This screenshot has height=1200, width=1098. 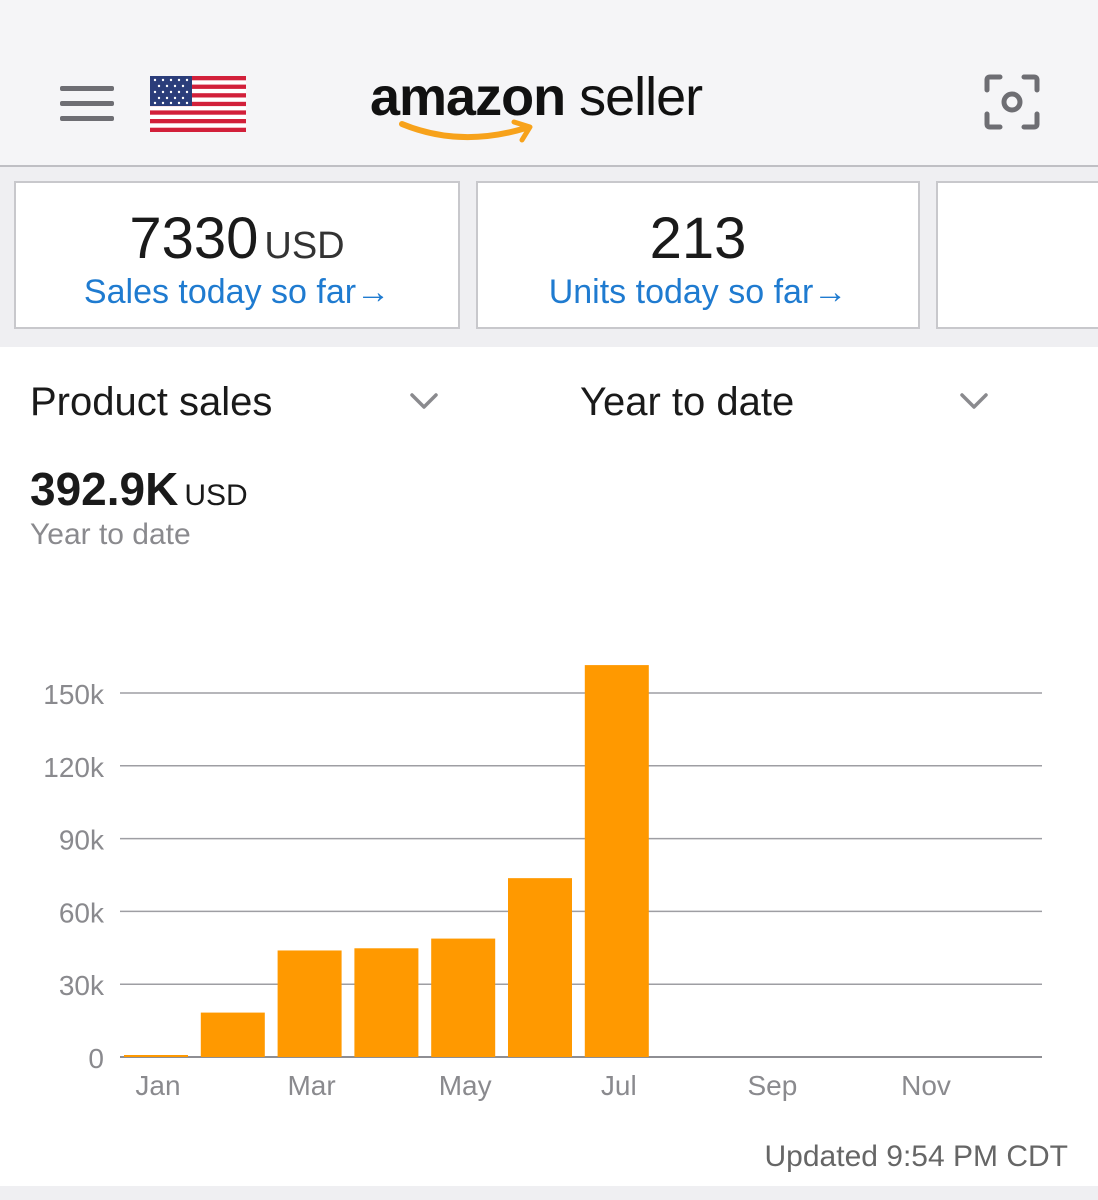 What do you see at coordinates (151, 402) in the screenshot?
I see `metric-dropdown-label: Product sales` at bounding box center [151, 402].